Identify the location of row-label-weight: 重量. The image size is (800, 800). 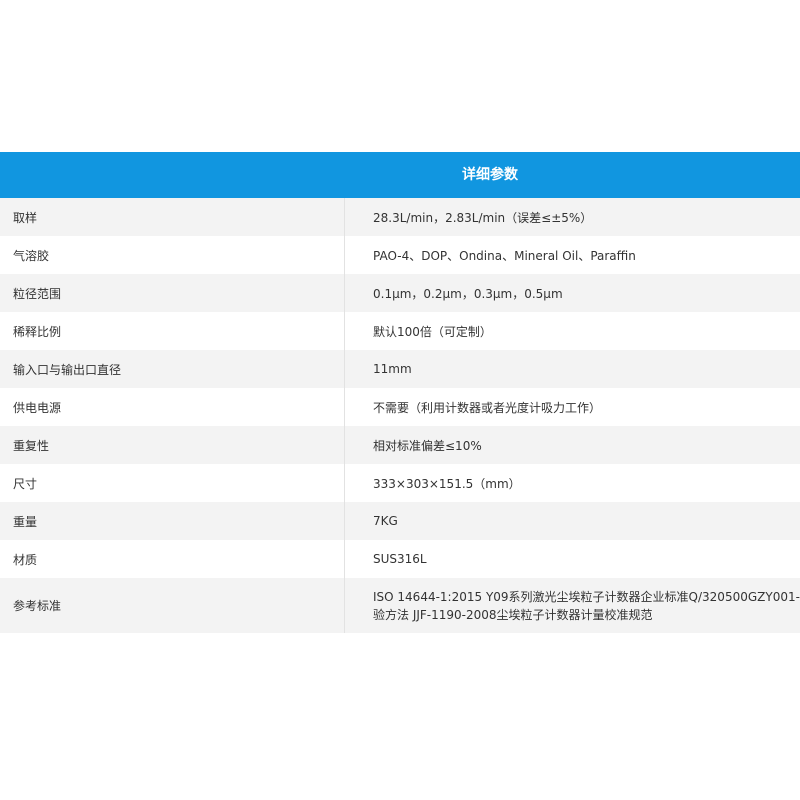
(172, 521).